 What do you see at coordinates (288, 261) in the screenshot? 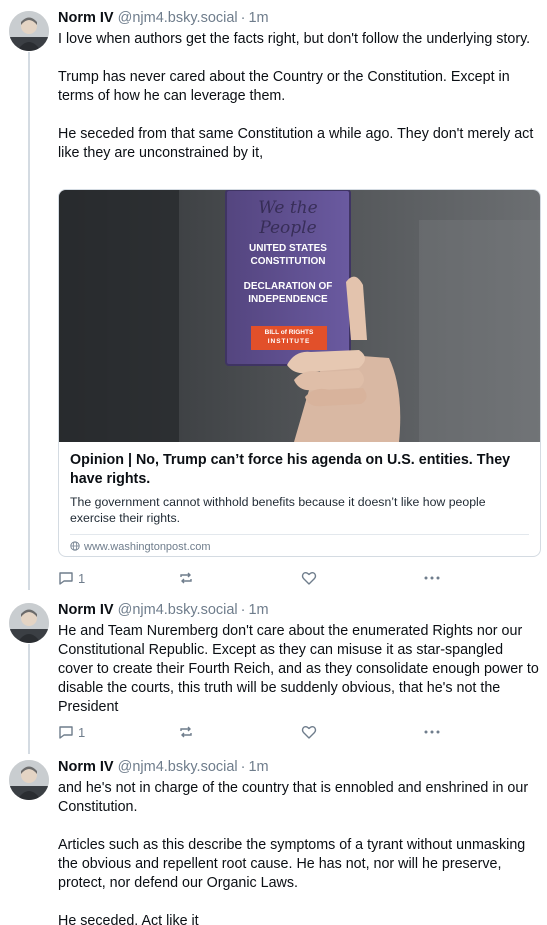
I see `book-line-2: CONSTITUTION` at bounding box center [288, 261].